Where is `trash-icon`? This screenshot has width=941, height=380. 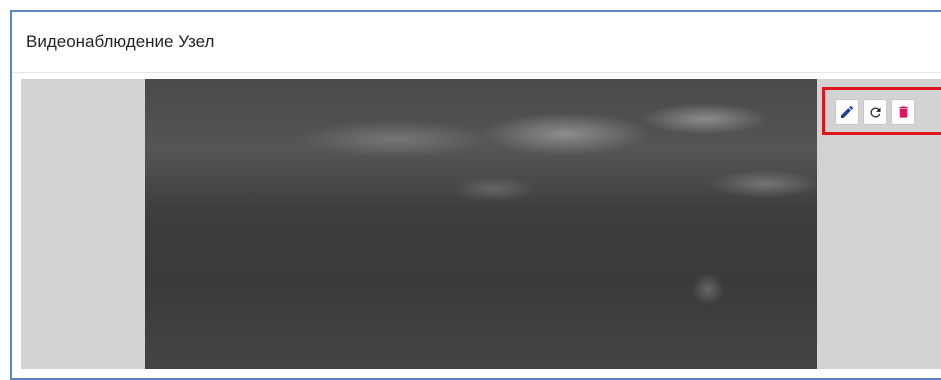
trash-icon is located at coordinates (903, 112).